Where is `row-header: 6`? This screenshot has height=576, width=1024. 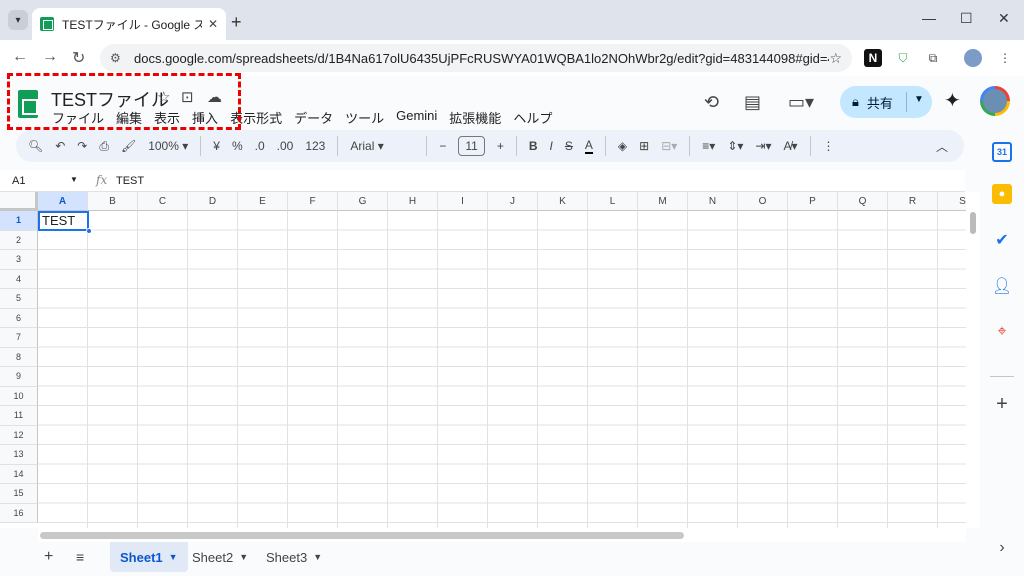
row-header: 6 is located at coordinates (19, 318).